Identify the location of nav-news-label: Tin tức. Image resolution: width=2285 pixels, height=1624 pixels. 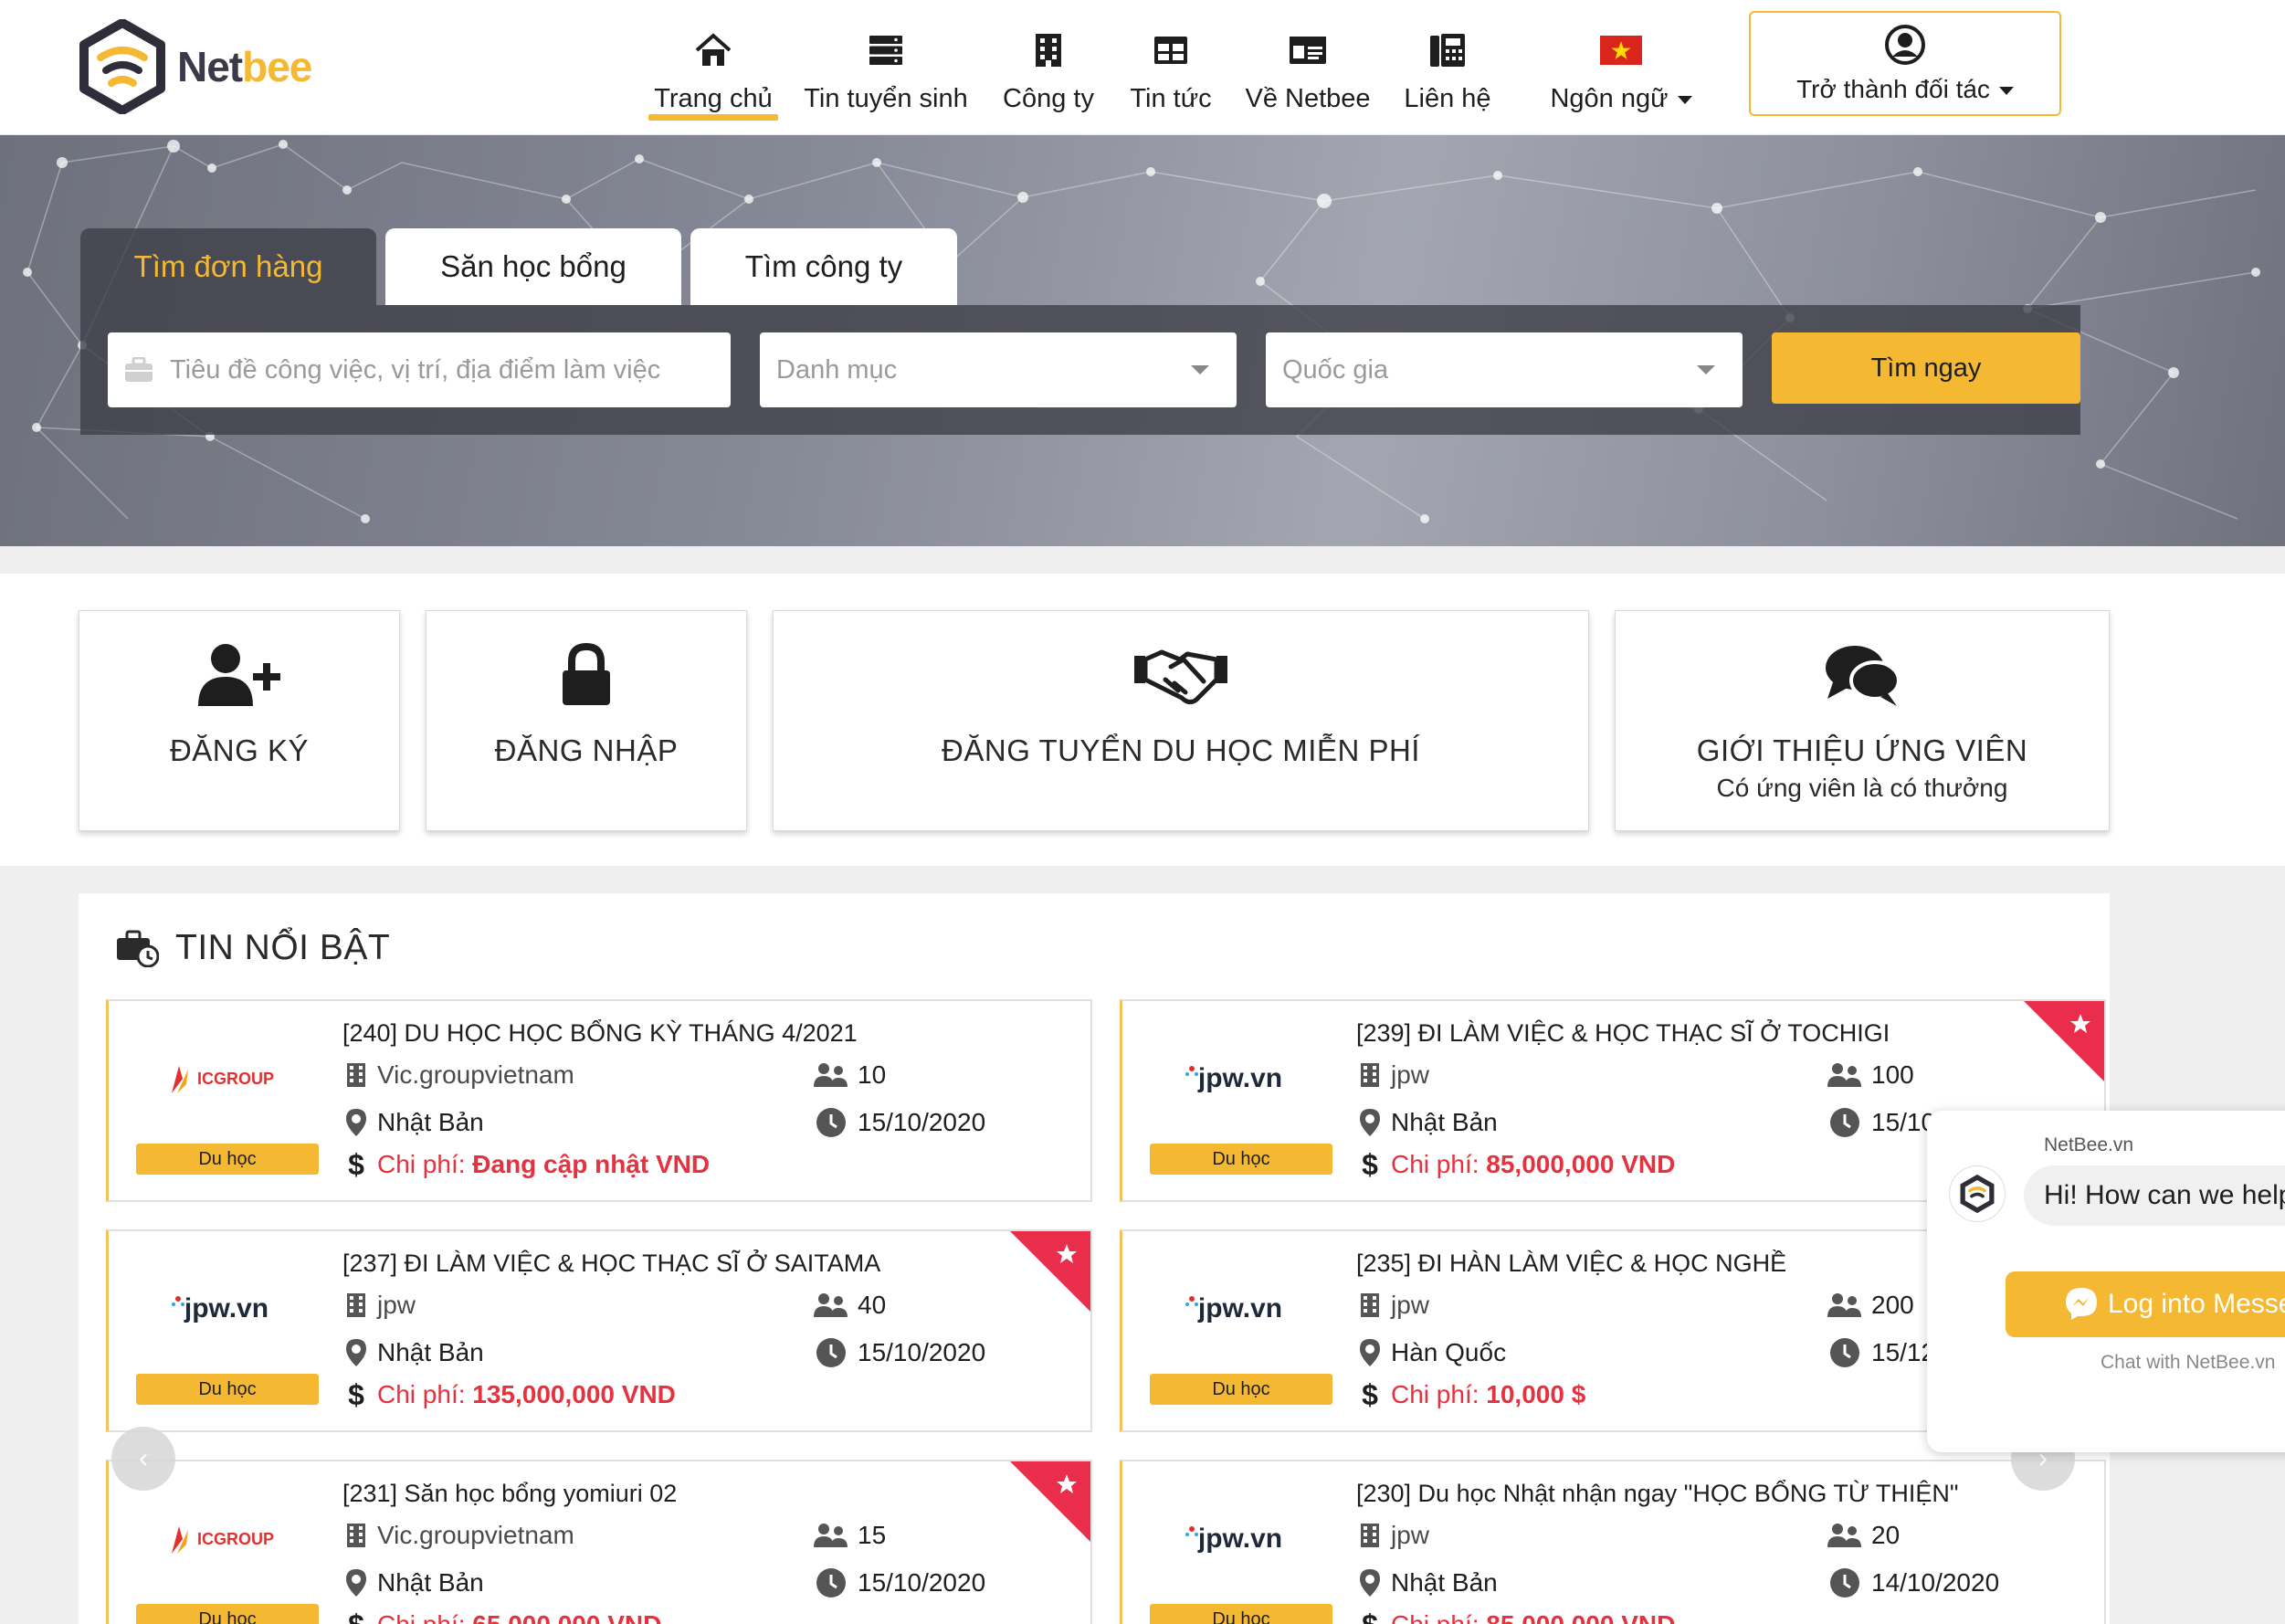
(1171, 99).